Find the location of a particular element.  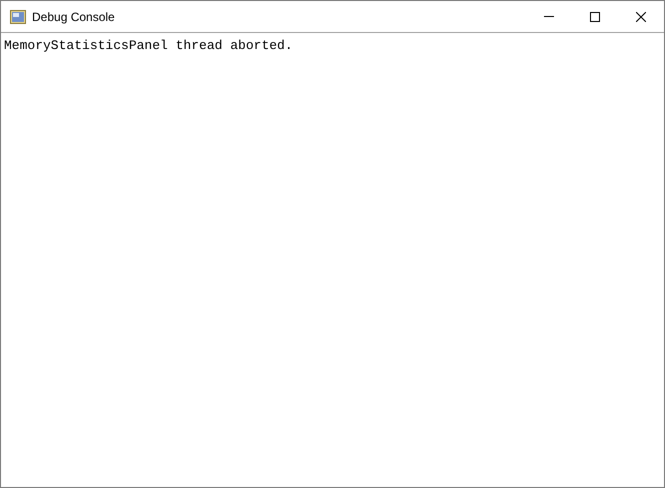

minimize-icon is located at coordinates (549, 16).